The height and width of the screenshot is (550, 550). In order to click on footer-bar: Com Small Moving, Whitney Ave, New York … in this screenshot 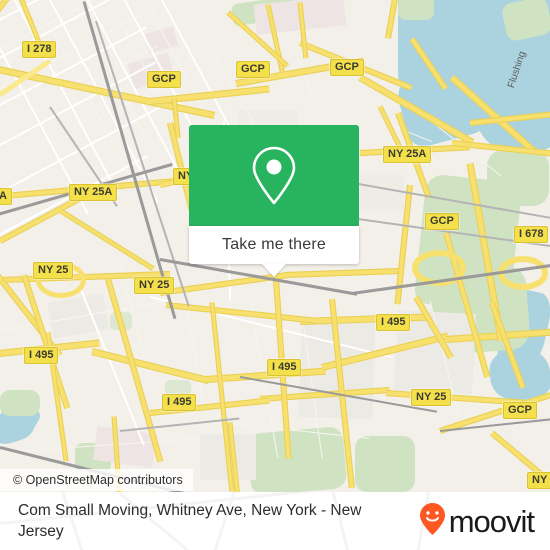, I will do `click(275, 521)`.